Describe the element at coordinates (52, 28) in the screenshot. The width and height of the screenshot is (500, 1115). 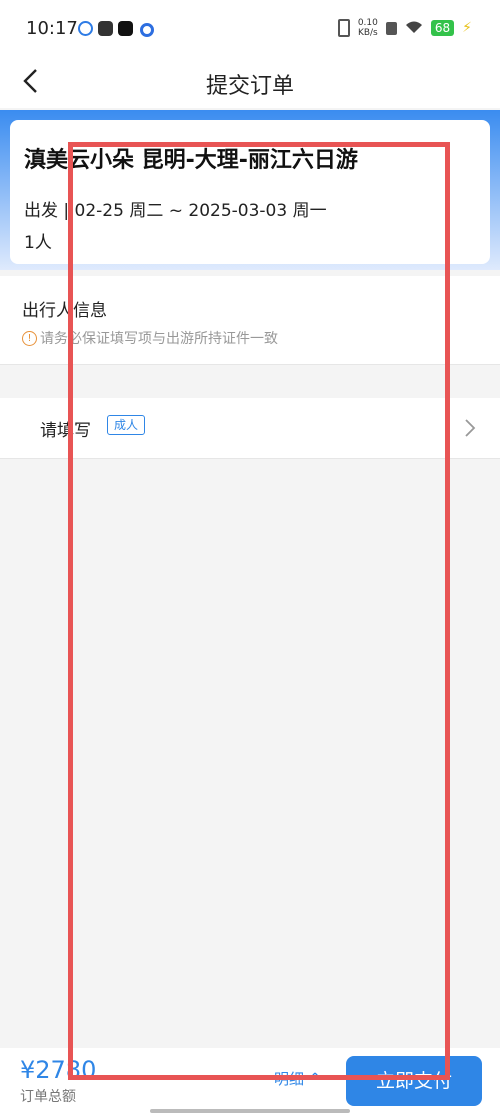
I see `status-time: 10:17` at that location.